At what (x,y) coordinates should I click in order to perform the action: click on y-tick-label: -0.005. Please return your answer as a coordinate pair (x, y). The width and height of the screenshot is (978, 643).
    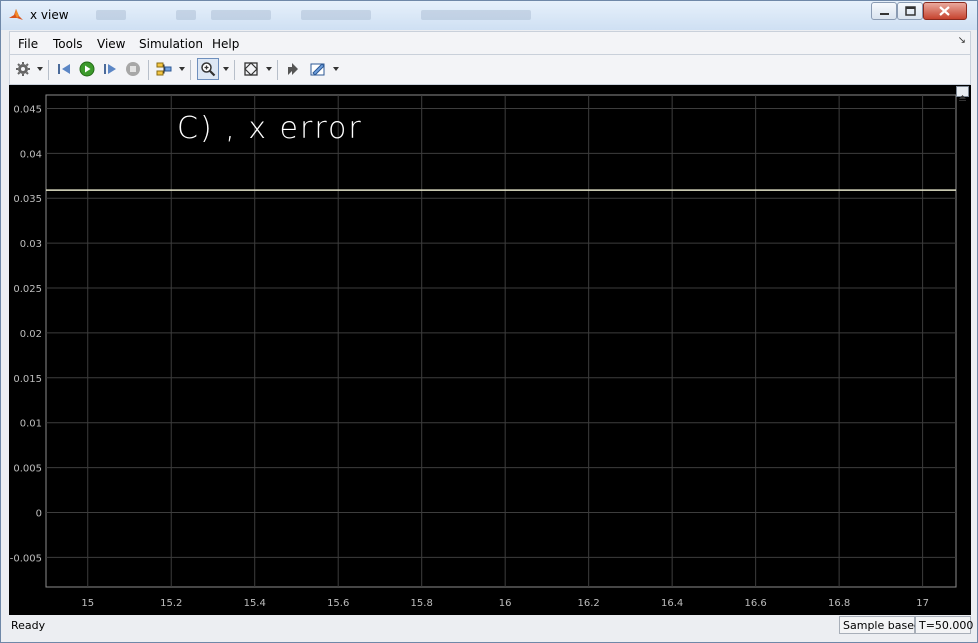
    Looking at the image, I should click on (26, 558).